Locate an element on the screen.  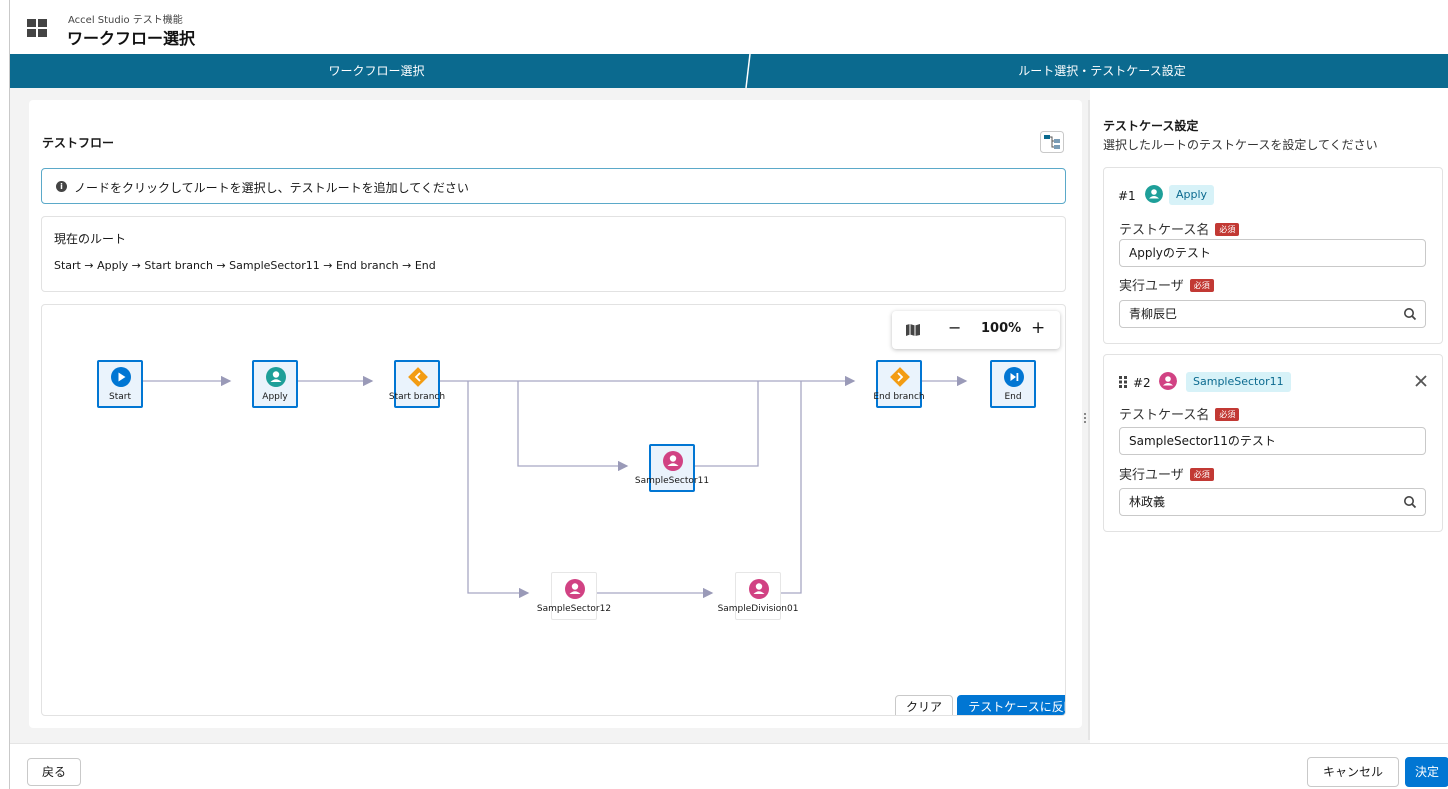
testcase-name-input: Applyのテスト is located at coordinates (1272, 253).